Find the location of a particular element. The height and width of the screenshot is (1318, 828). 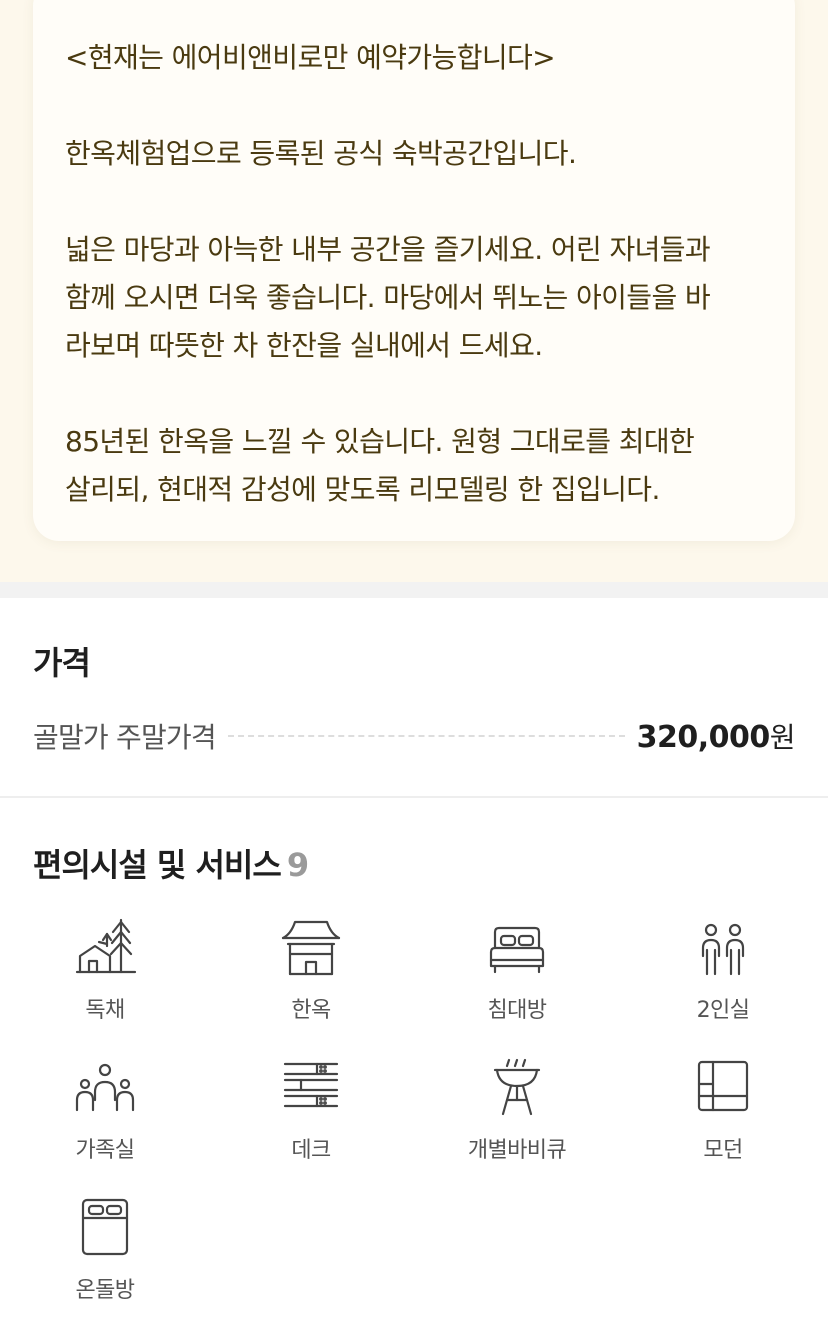

amenity-item: 독채 is located at coordinates (105, 969).